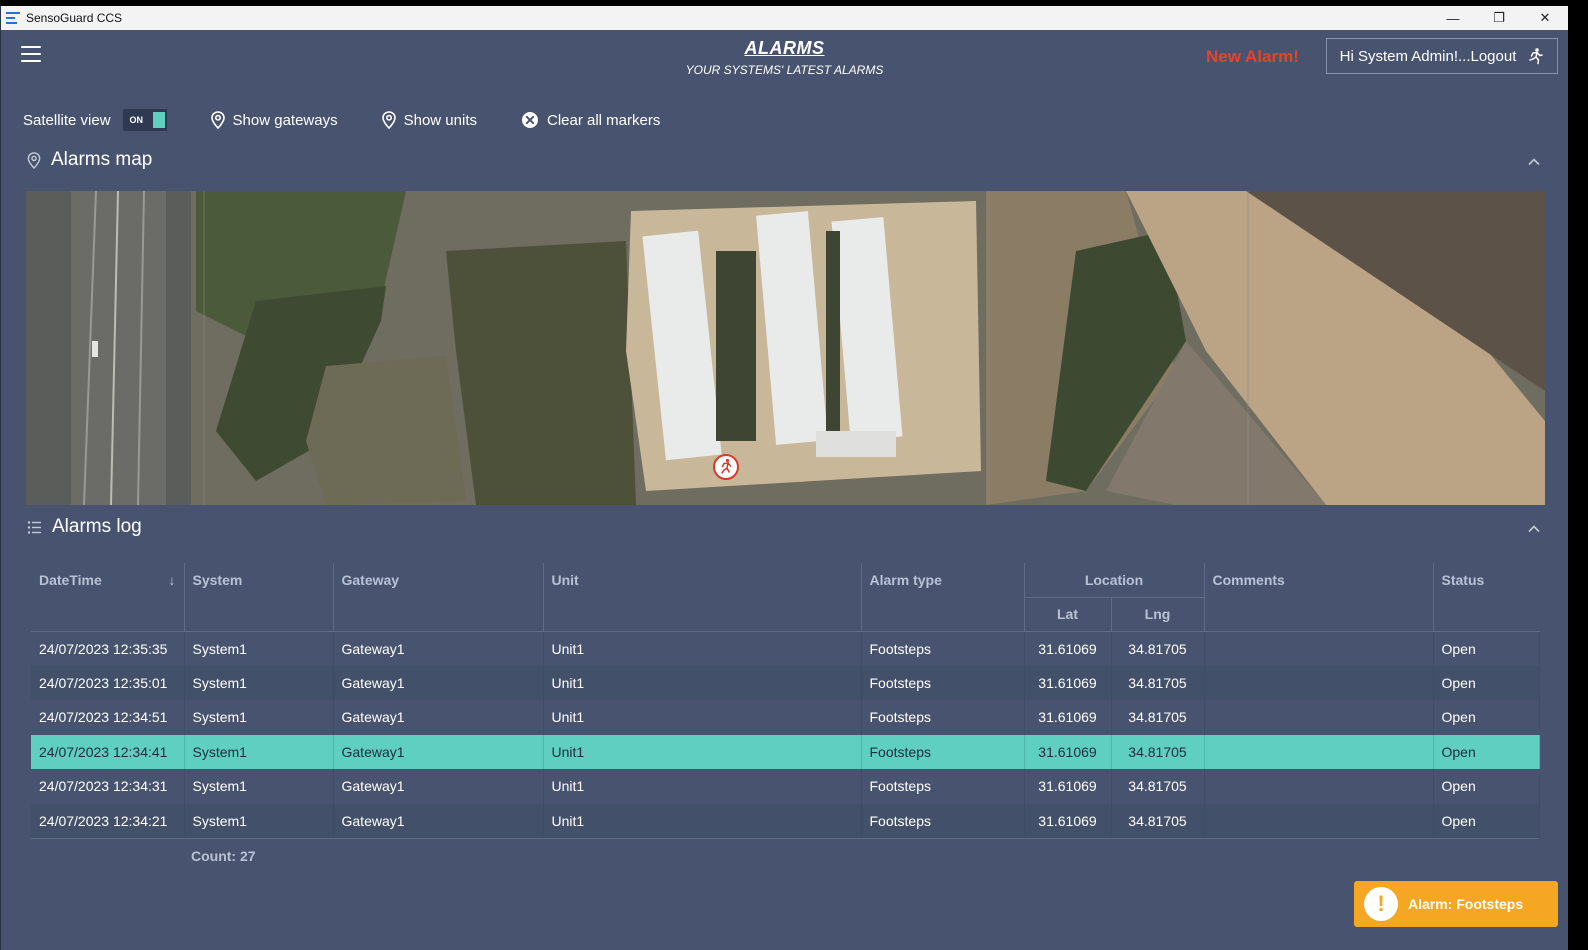 The width and height of the screenshot is (1588, 950). Describe the element at coordinates (1114, 580) in the screenshot. I see `column-header-location: Location` at that location.